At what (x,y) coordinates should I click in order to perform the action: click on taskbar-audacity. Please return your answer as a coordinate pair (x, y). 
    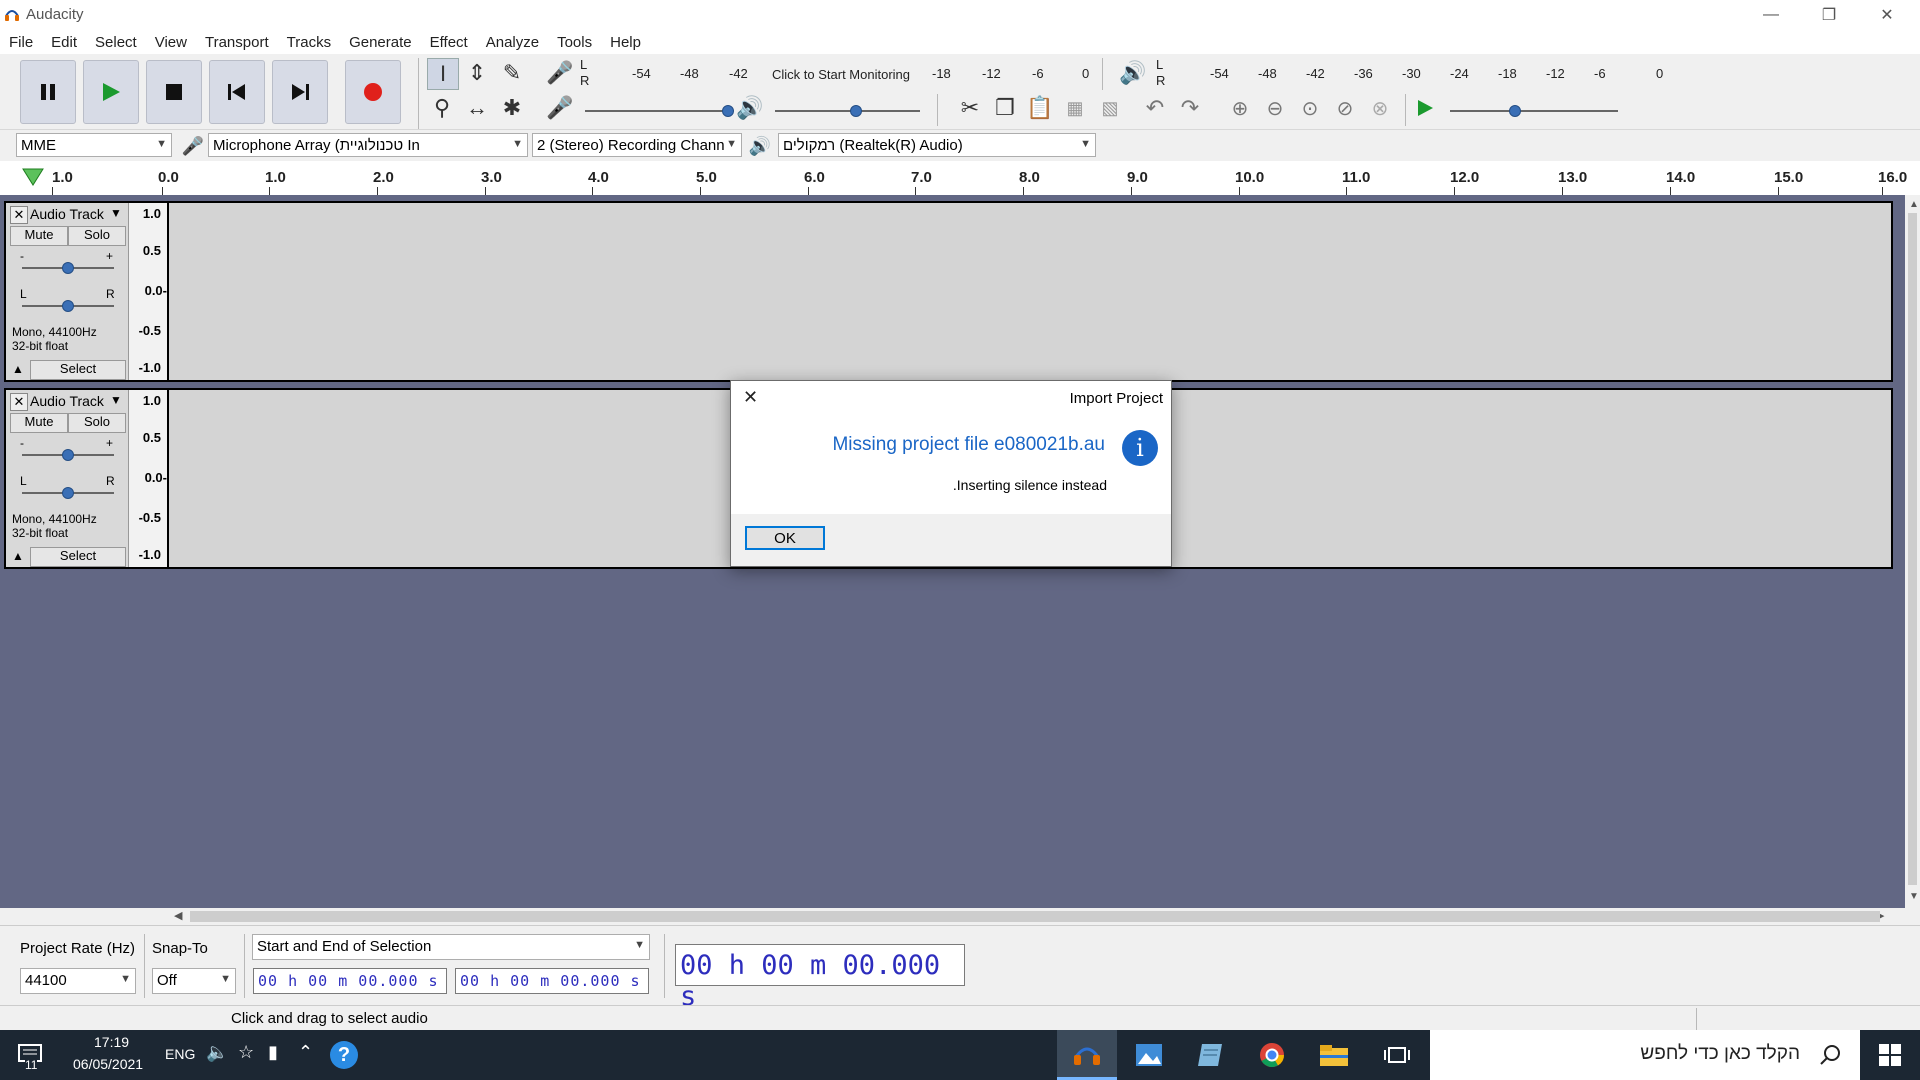
    Looking at the image, I should click on (1087, 1055).